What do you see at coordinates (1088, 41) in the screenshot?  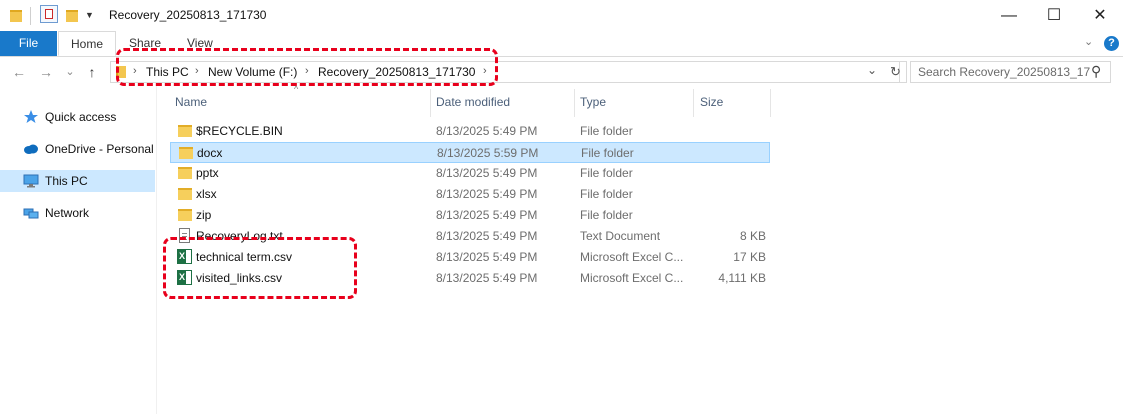 I see `expand-ribbon-icon: ⌄` at bounding box center [1088, 41].